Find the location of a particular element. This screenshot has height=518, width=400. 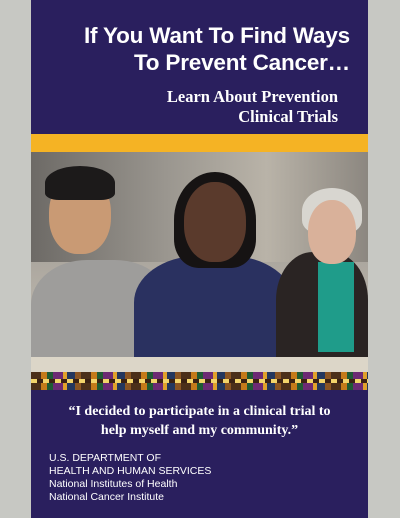

photo-person-woman-right is located at coordinates (322, 262).